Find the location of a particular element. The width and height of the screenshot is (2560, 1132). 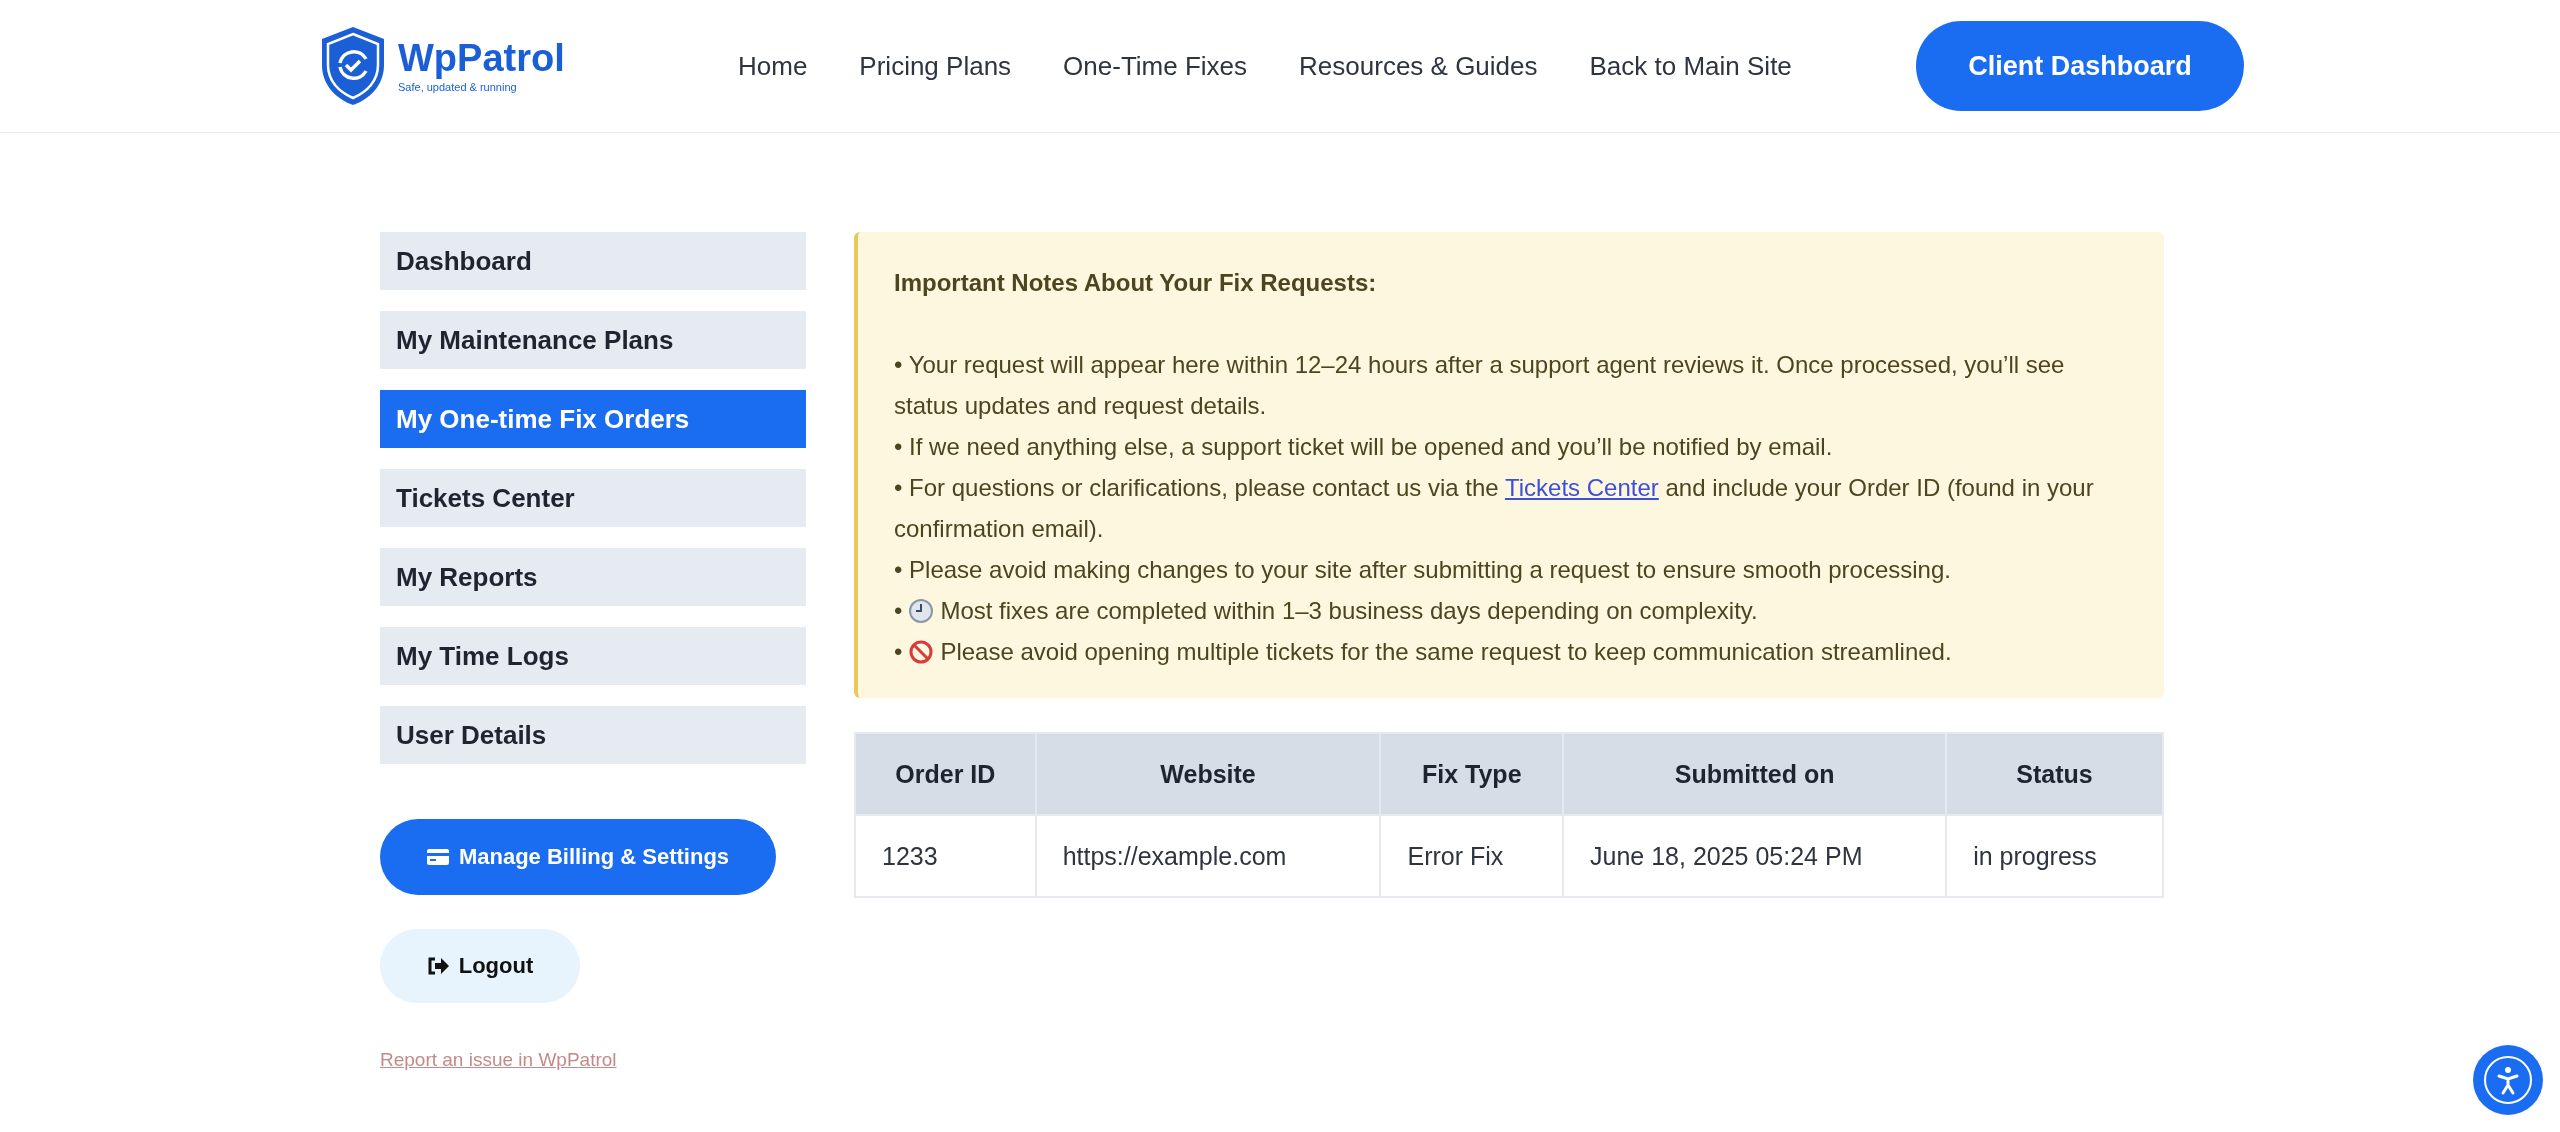

notes-title: Important Notes About Your Fix Requests: is located at coordinates (1136, 283).